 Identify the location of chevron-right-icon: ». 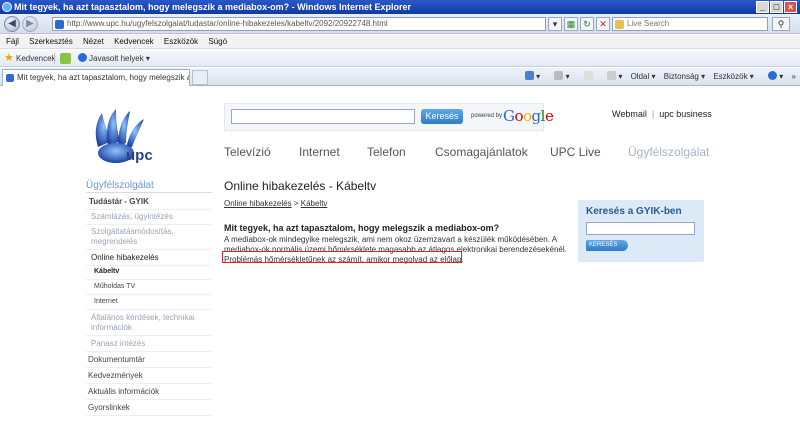
(794, 76).